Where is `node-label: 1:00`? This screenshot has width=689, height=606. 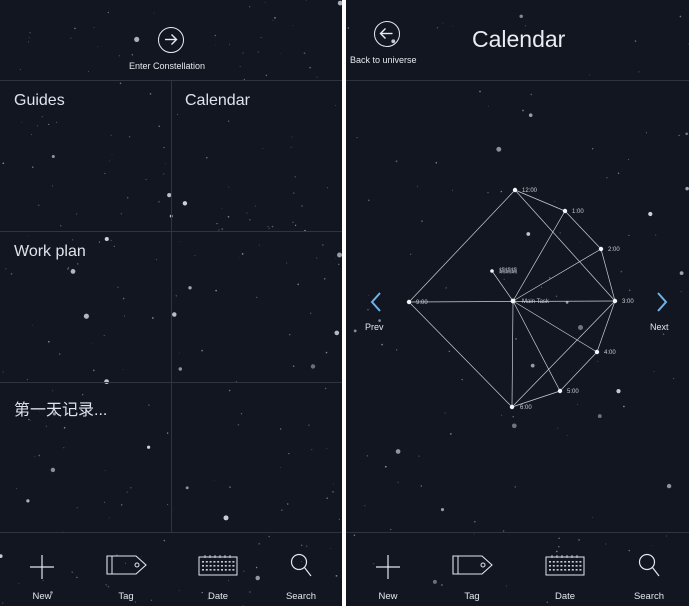
node-label: 1:00 is located at coordinates (578, 212).